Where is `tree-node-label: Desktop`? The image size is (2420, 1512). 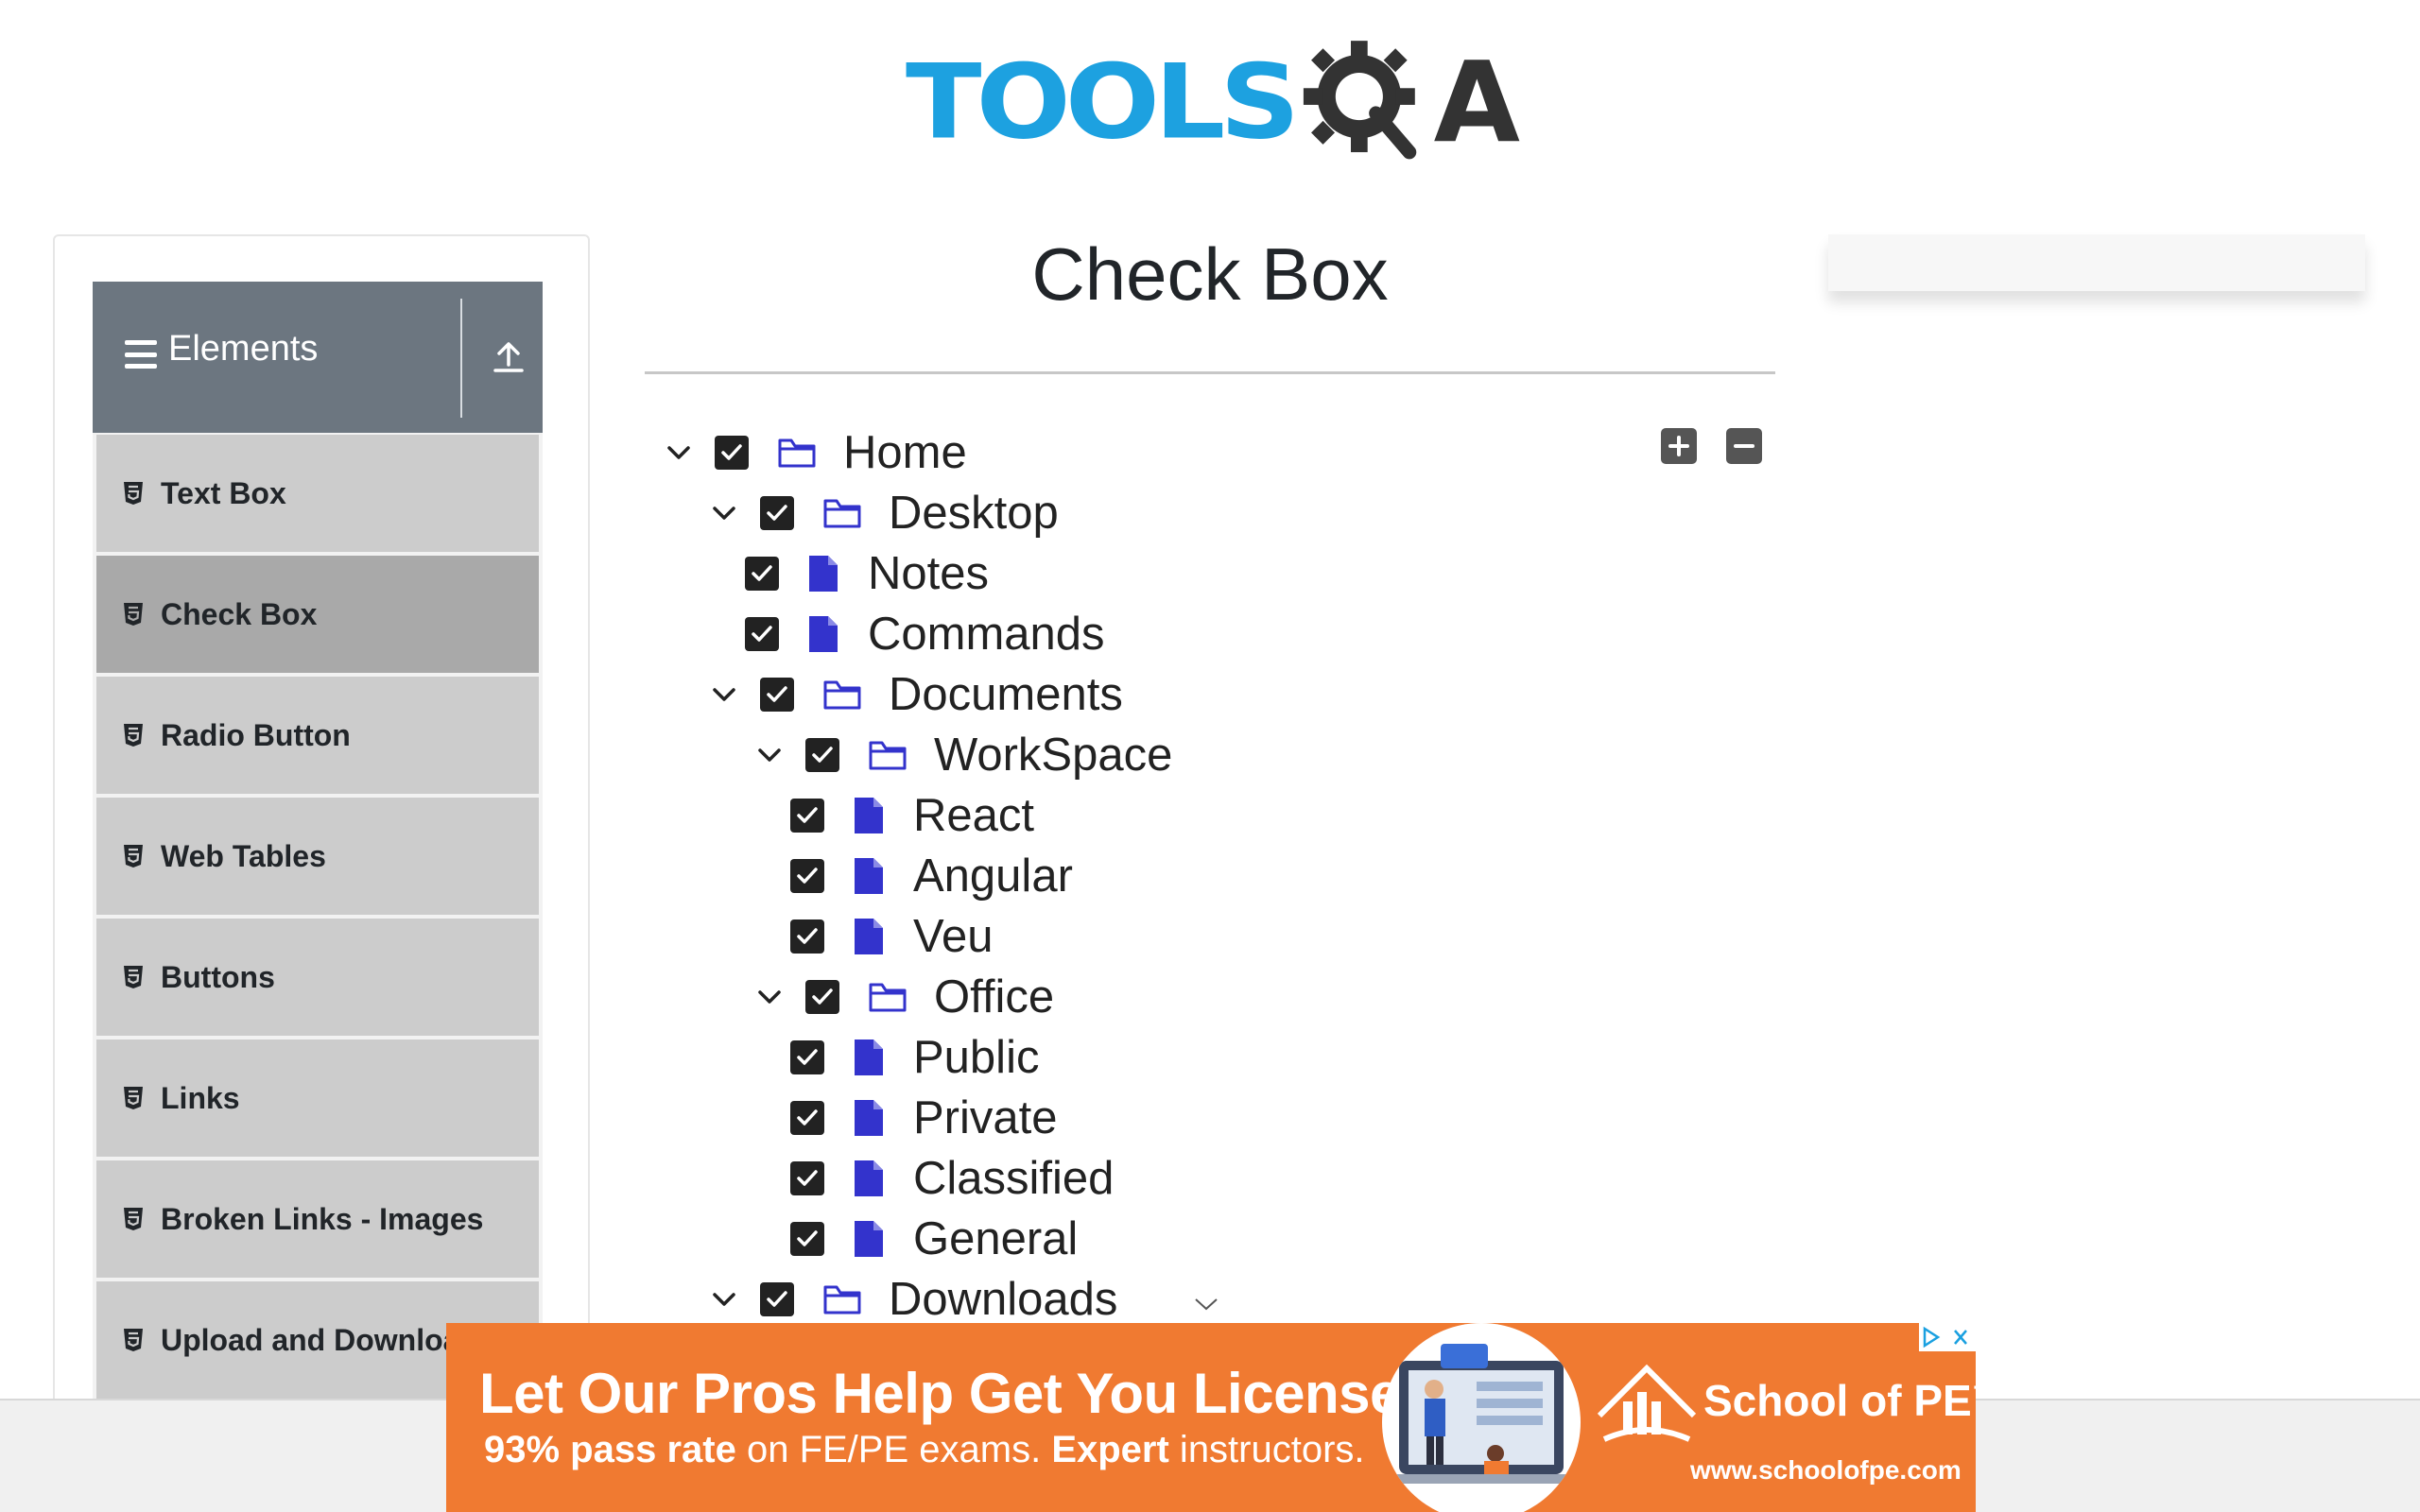
tree-node-label: Desktop is located at coordinates (974, 513).